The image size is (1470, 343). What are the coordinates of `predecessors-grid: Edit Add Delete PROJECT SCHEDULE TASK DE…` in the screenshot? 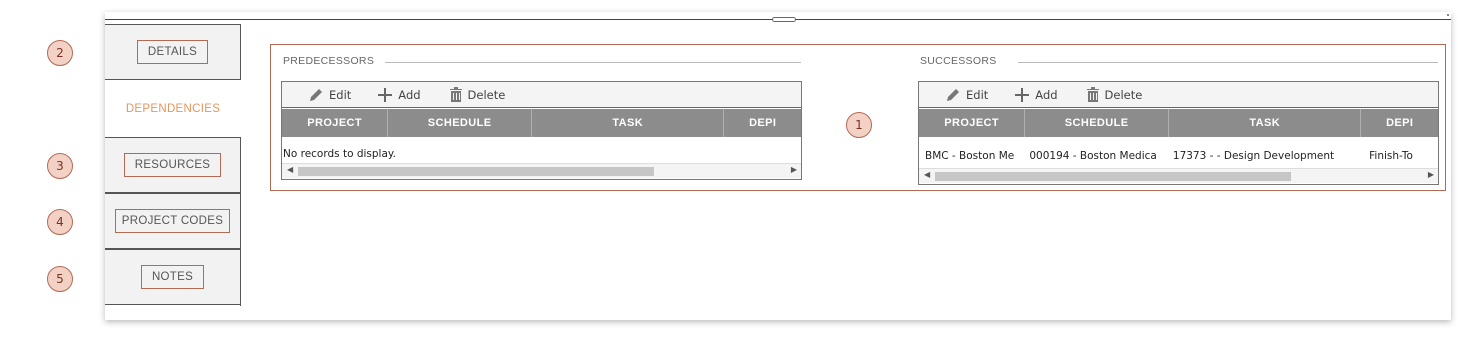 It's located at (541, 130).